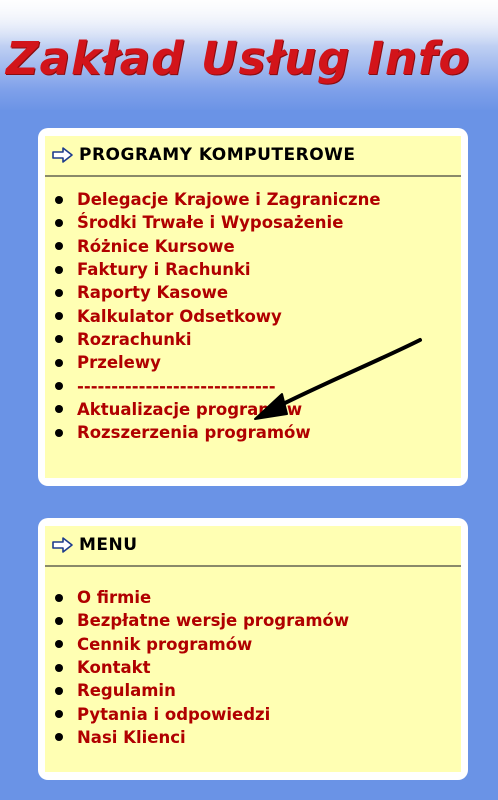 This screenshot has width=498, height=800. I want to click on link-srodki-trwale: Środki Trwałe i Wyposażenie, so click(210, 222).